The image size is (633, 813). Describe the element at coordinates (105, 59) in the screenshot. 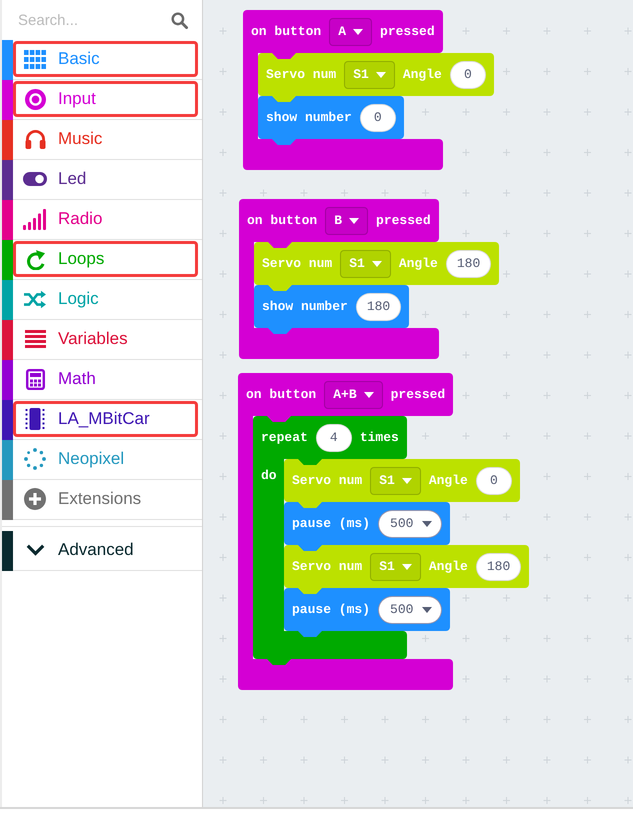

I see `category-item: Basic` at that location.